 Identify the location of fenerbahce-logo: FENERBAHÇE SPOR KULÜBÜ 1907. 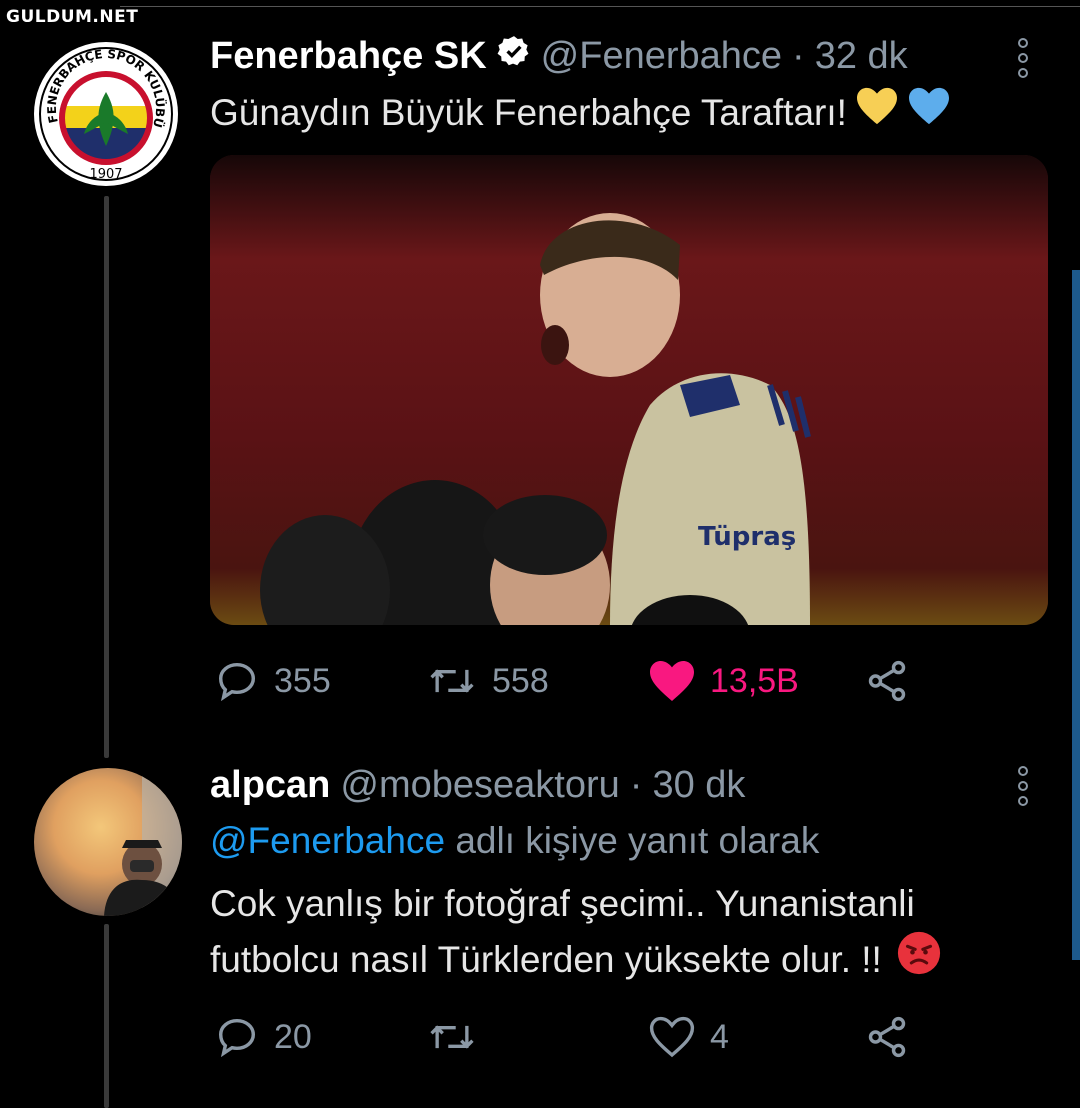
(106, 114).